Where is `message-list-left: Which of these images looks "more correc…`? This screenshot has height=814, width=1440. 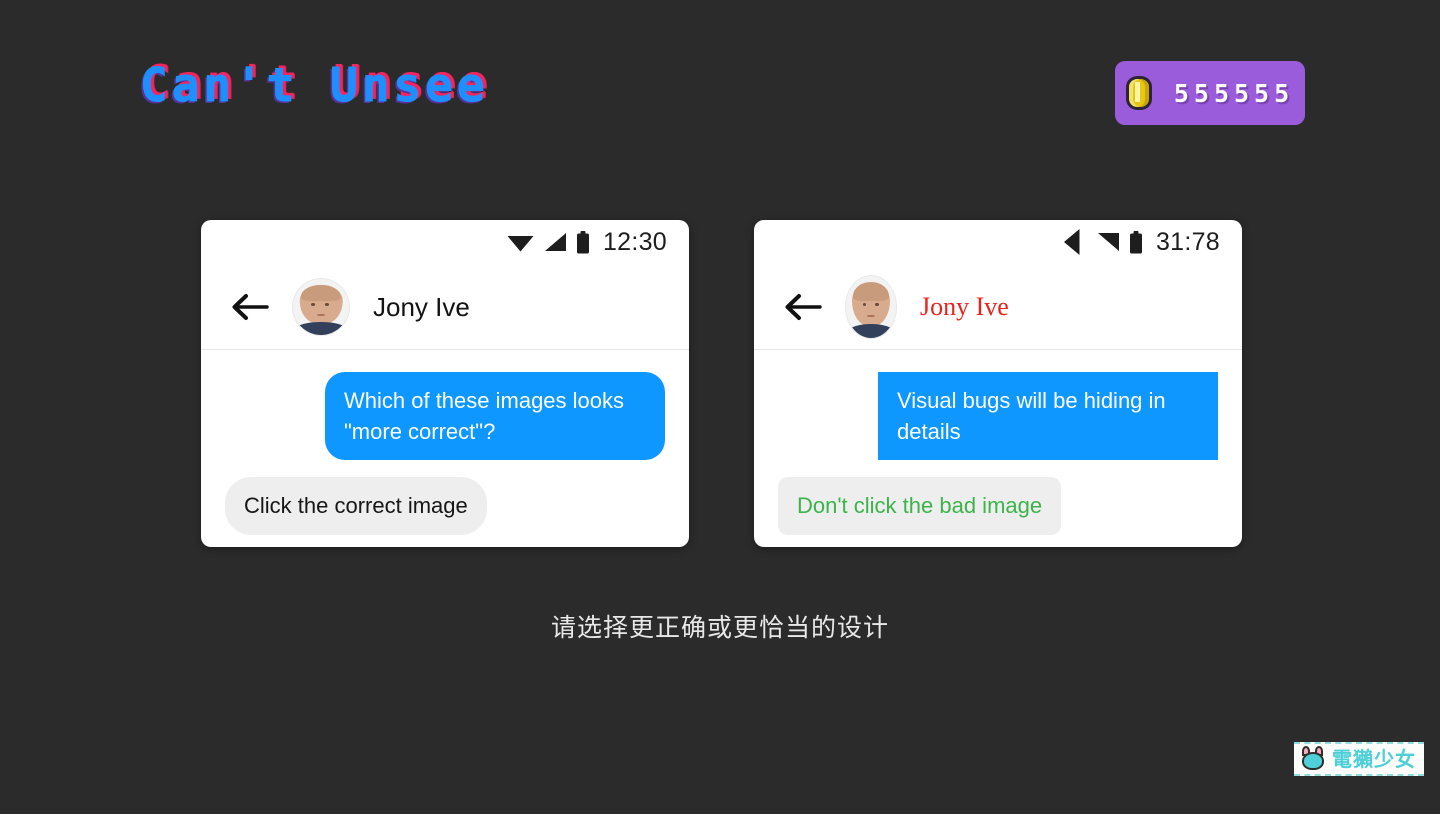
message-list-left: Which of these images looks "more correc… is located at coordinates (445, 442).